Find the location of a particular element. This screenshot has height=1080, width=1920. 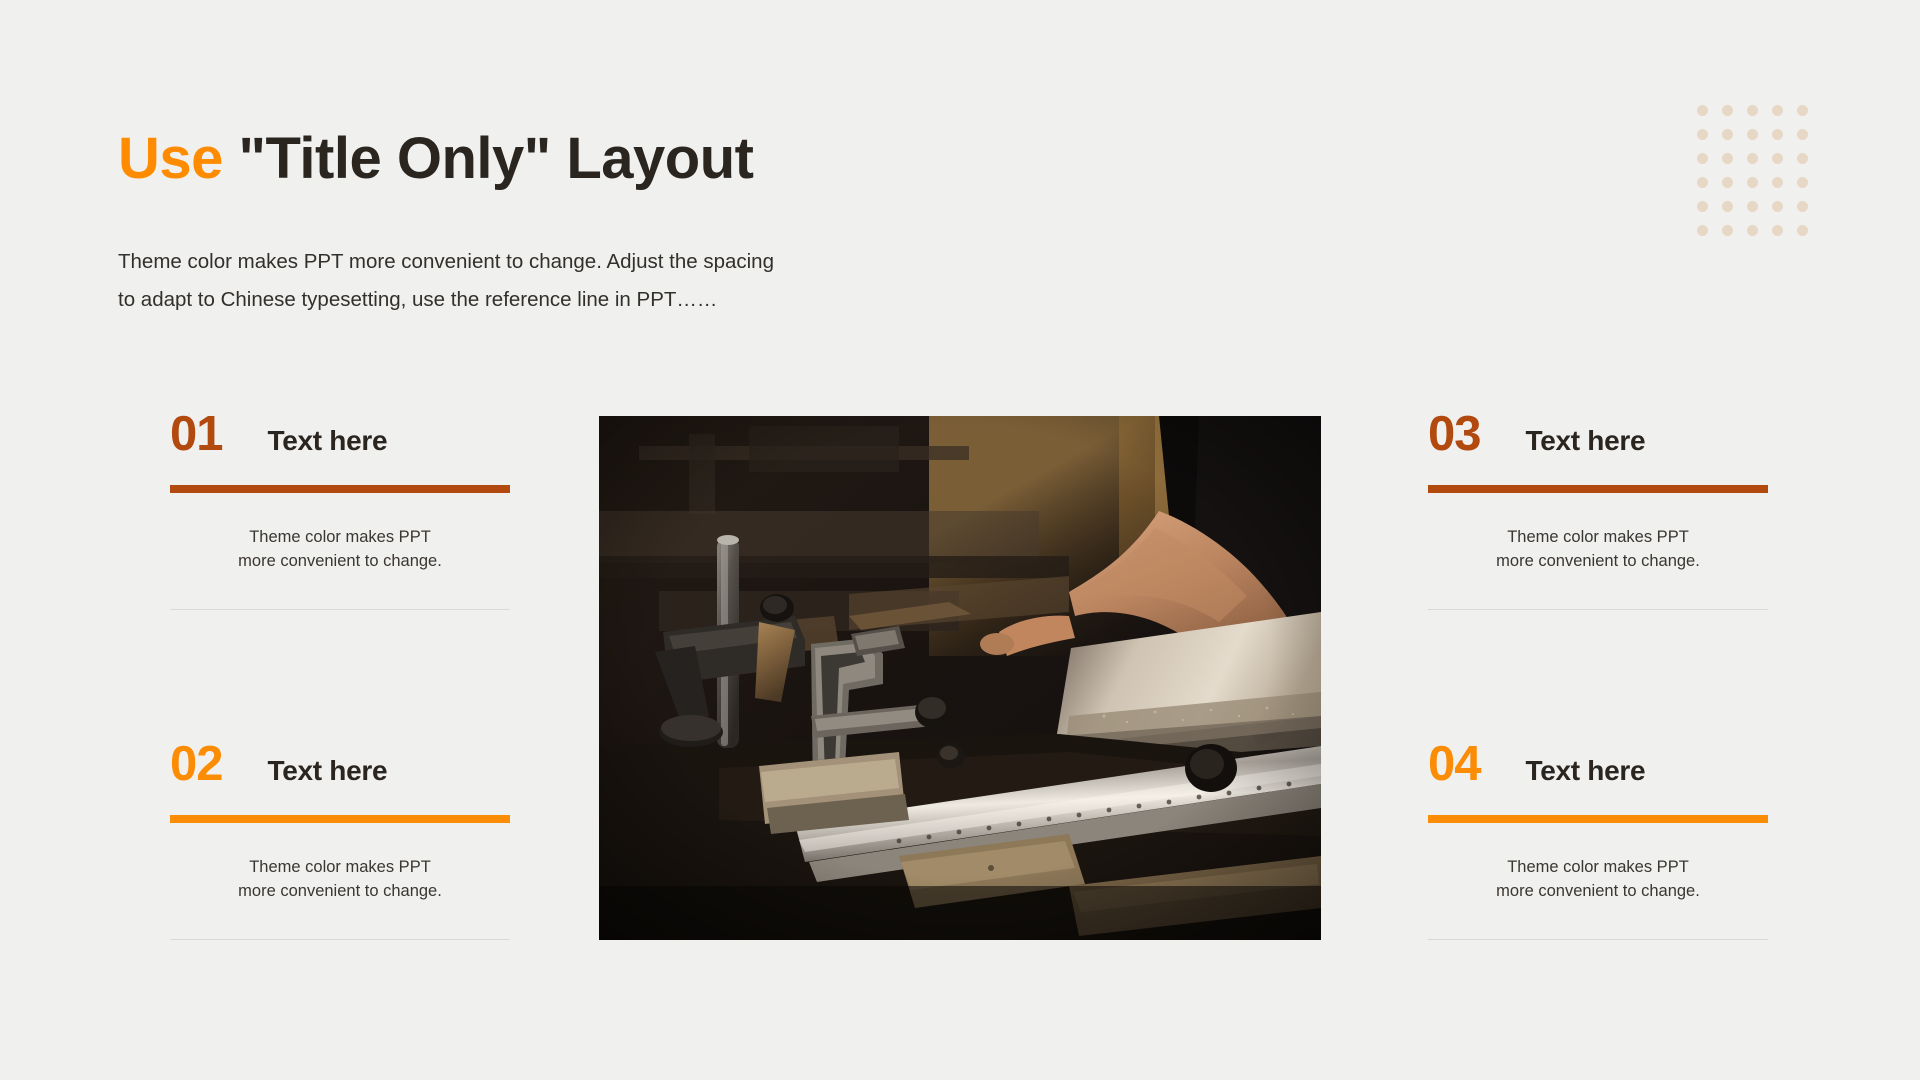

decorative-dot-grid is located at coordinates (1759, 177).